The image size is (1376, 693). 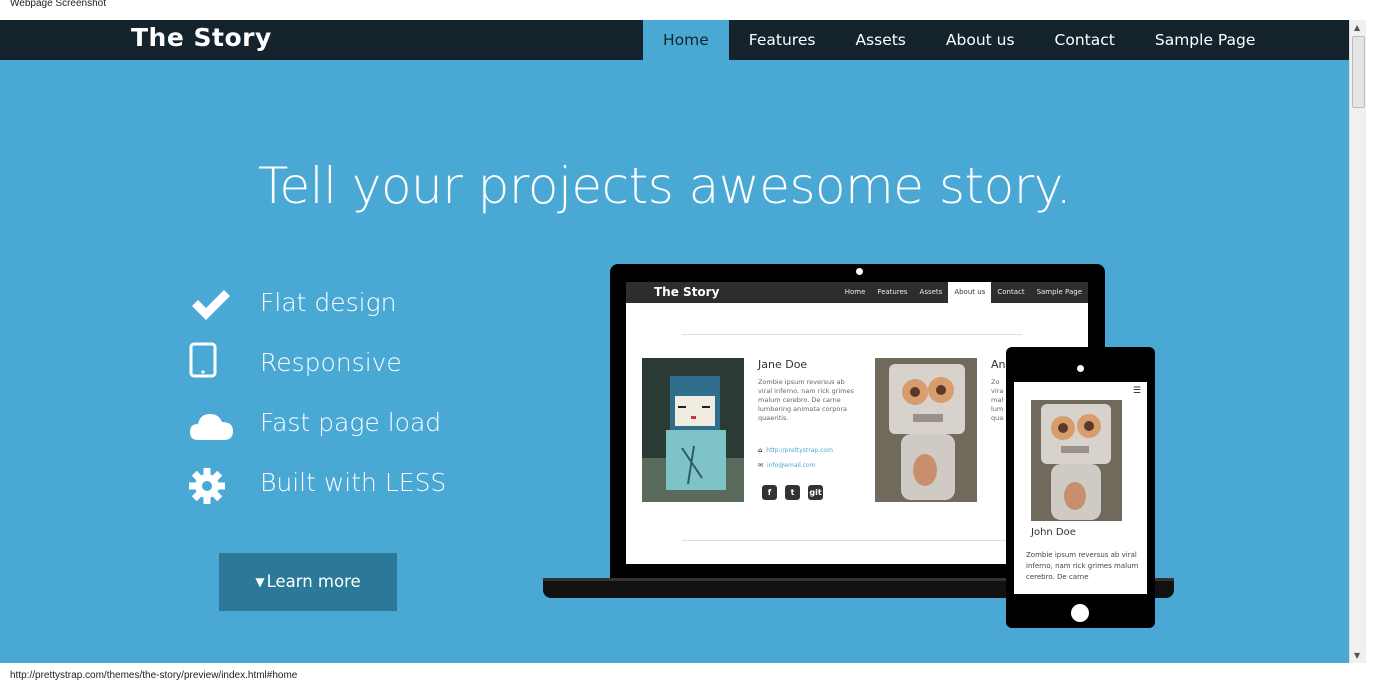 I want to click on feature-item: Fast page load, so click(x=368, y=427).